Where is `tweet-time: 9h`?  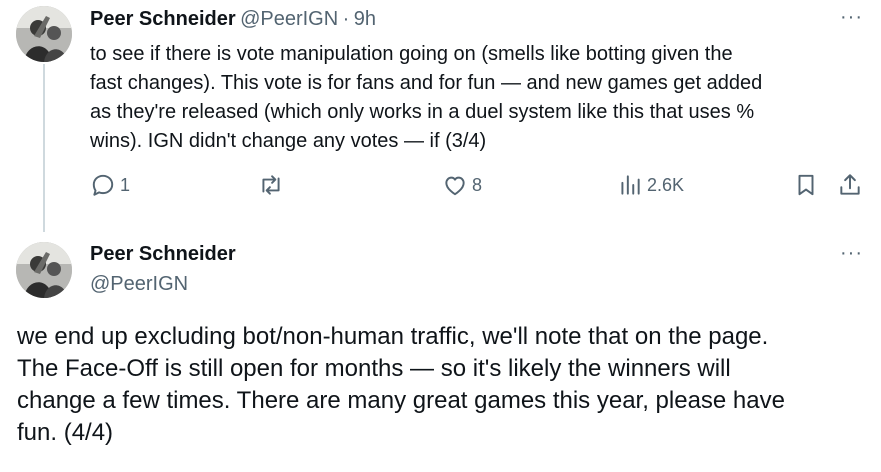
tweet-time: 9h is located at coordinates (365, 19).